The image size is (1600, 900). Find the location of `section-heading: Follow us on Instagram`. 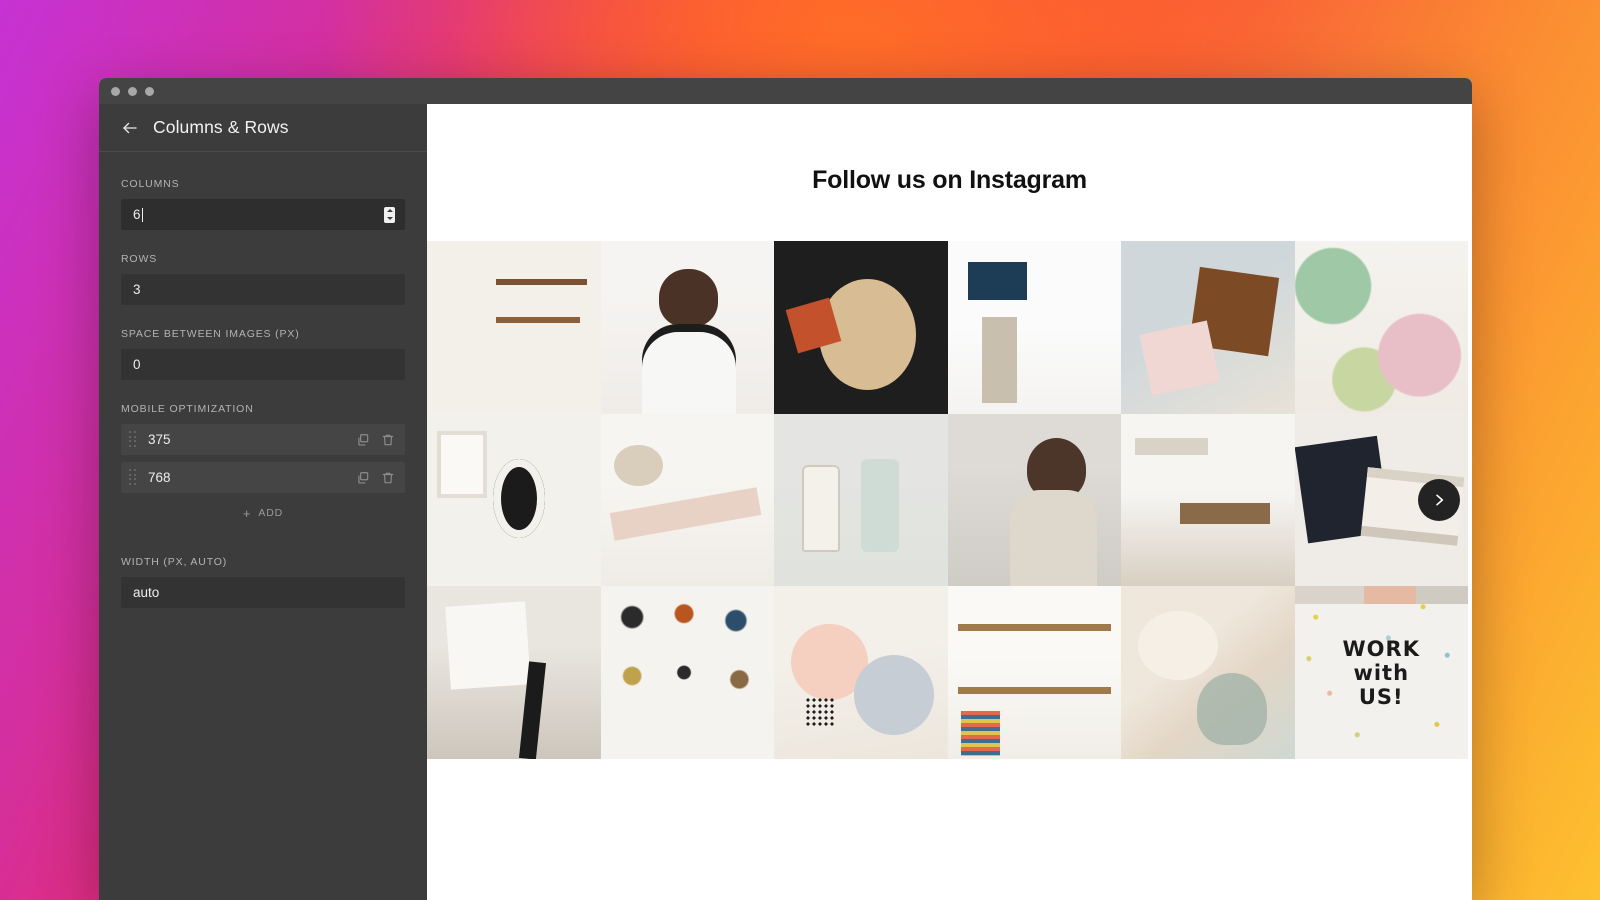

section-heading: Follow us on Instagram is located at coordinates (949, 180).